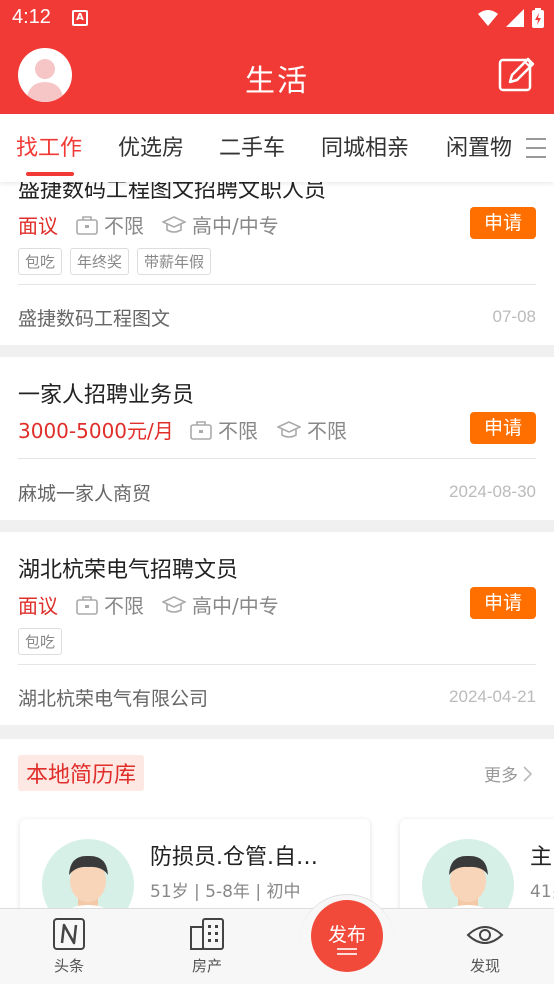 This screenshot has height=984, width=554. I want to click on education-text: 不限, so click(327, 431).